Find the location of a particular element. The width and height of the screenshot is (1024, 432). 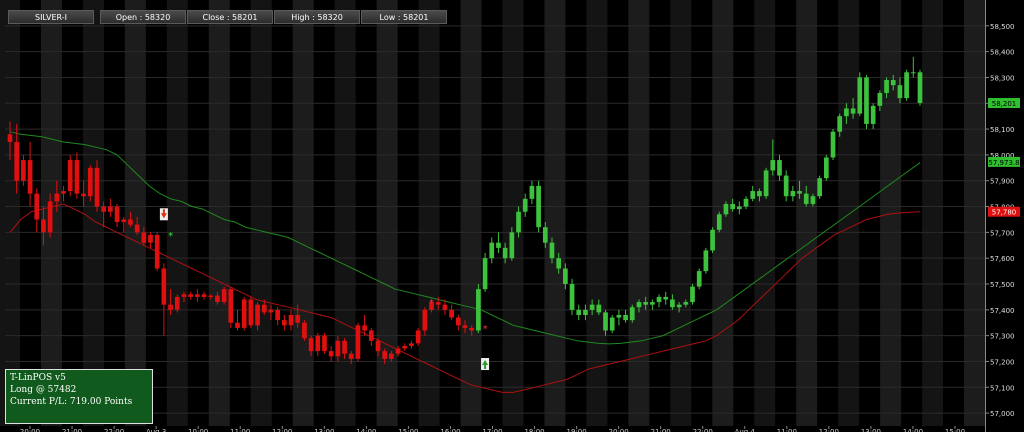

symbol-button: SILVER-I is located at coordinates (51, 17).